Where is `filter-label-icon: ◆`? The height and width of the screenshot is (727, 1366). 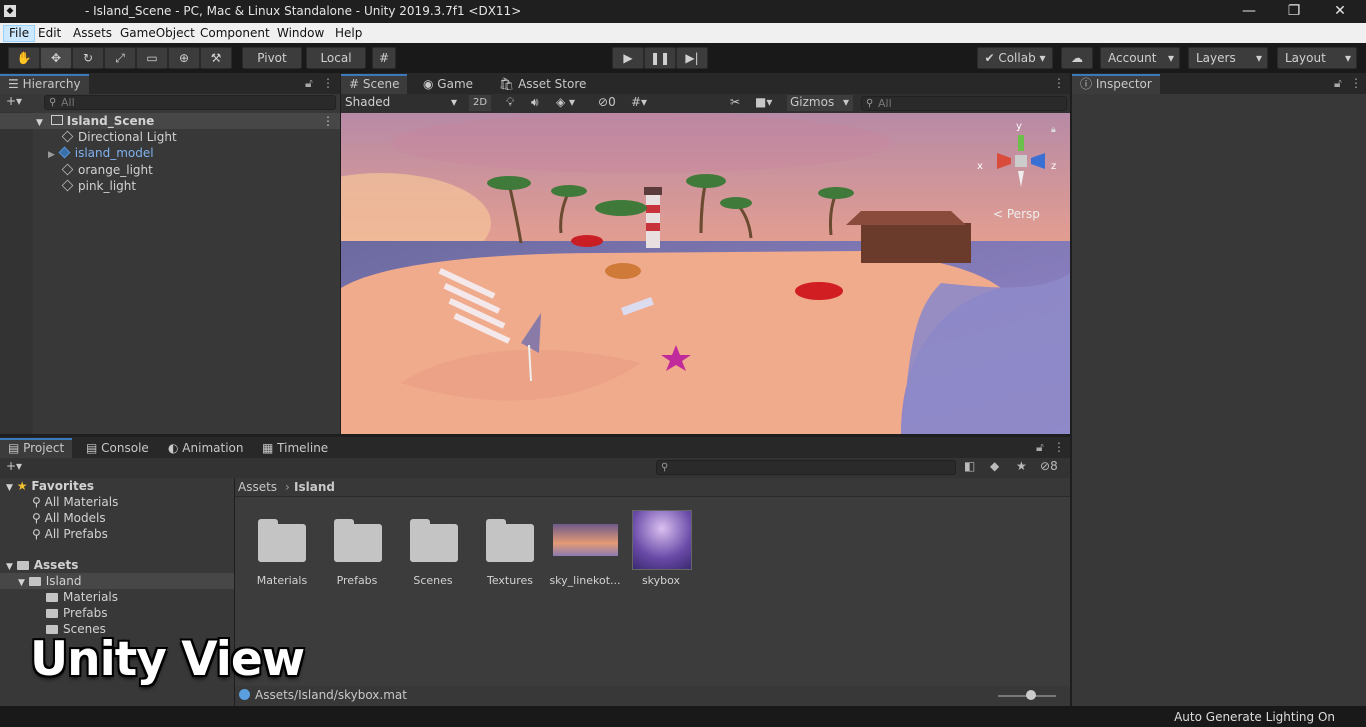
filter-label-icon: ◆ is located at coordinates (994, 466).